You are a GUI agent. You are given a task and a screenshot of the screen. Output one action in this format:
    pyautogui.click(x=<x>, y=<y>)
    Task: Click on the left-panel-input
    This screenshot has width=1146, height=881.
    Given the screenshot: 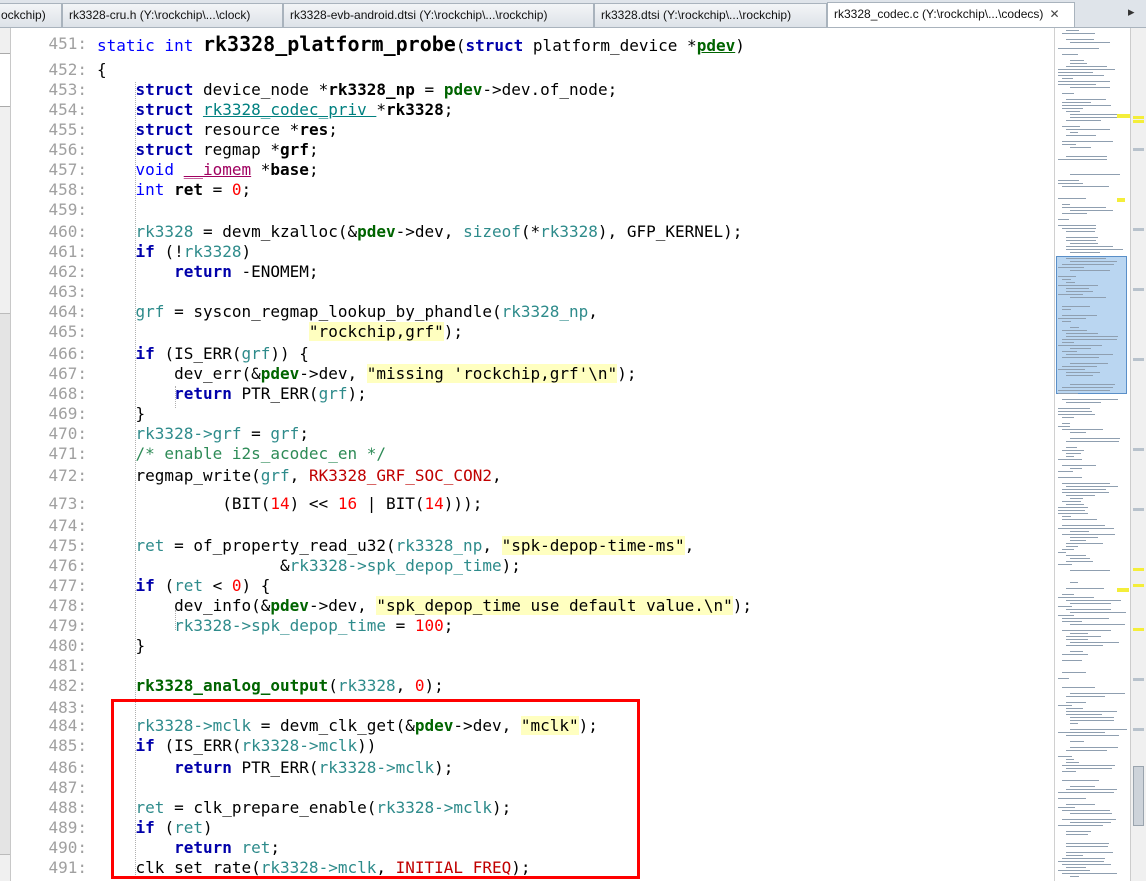 What is the action you would take?
    pyautogui.click(x=5, y=80)
    